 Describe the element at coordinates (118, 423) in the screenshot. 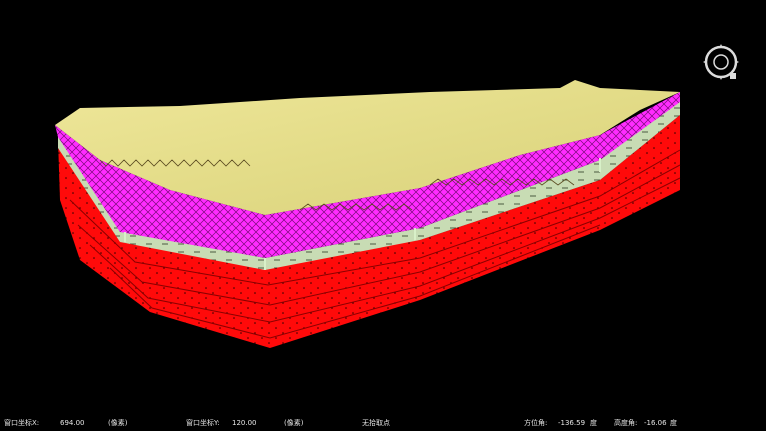

I see `window-x-unit: (像素)` at that location.